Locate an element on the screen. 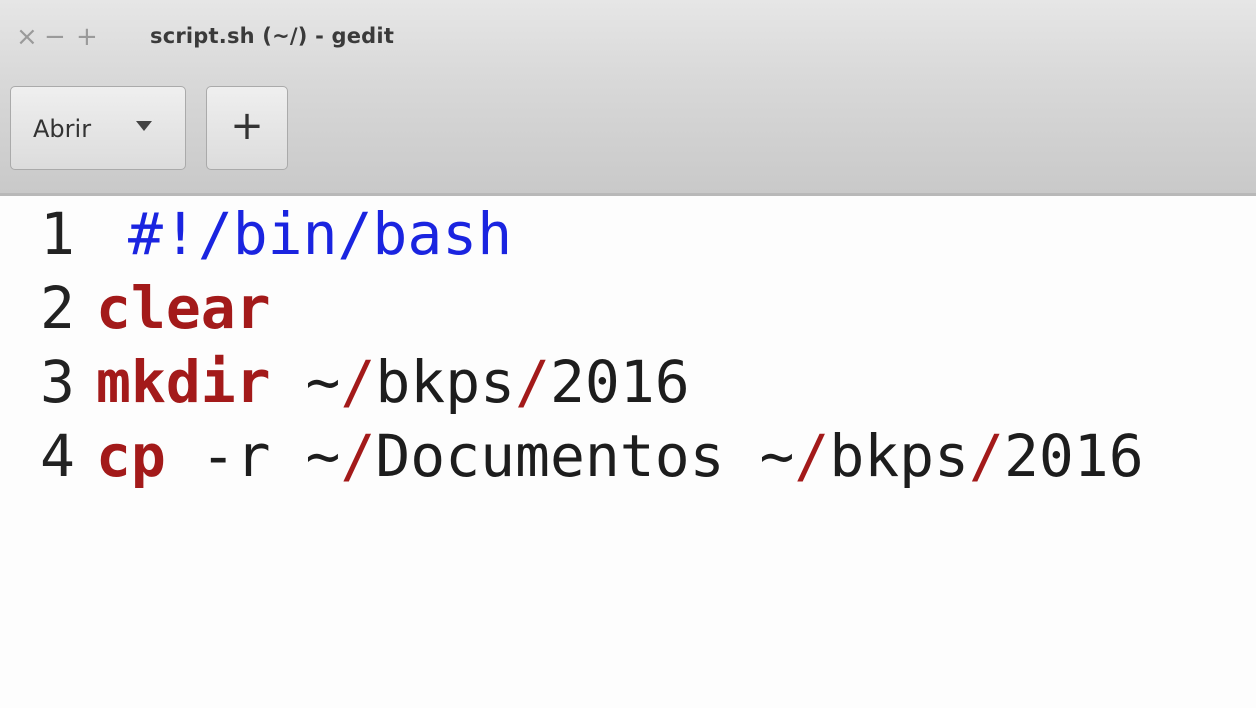  chevron-down-icon is located at coordinates (144, 126).